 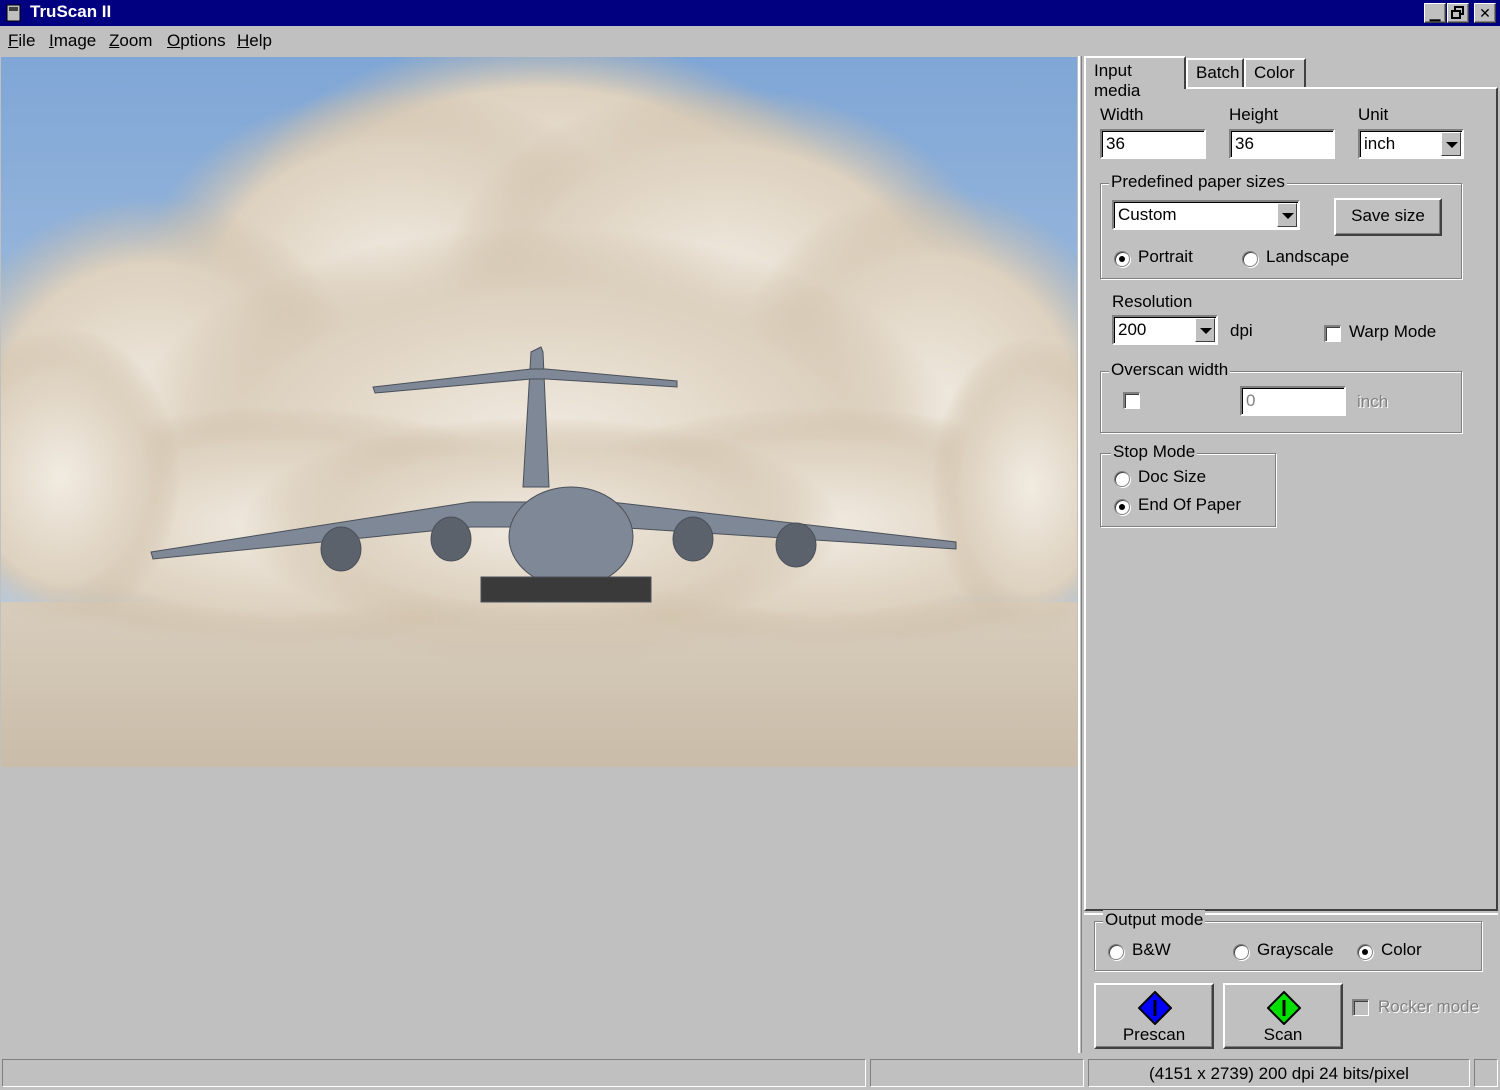 I want to click on width-input: 36, so click(x=1153, y=144).